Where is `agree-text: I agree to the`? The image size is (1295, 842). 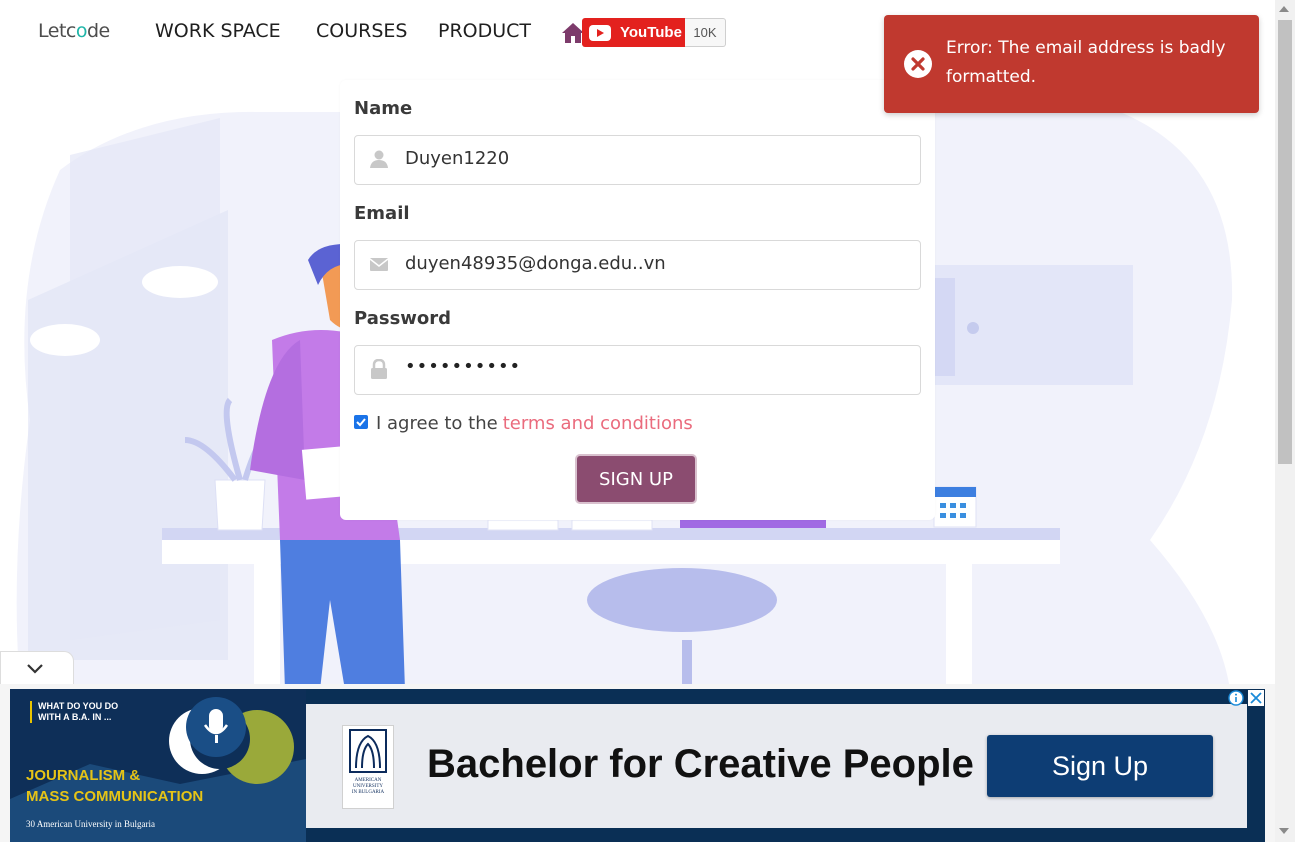
agree-text: I agree to the is located at coordinates (437, 423).